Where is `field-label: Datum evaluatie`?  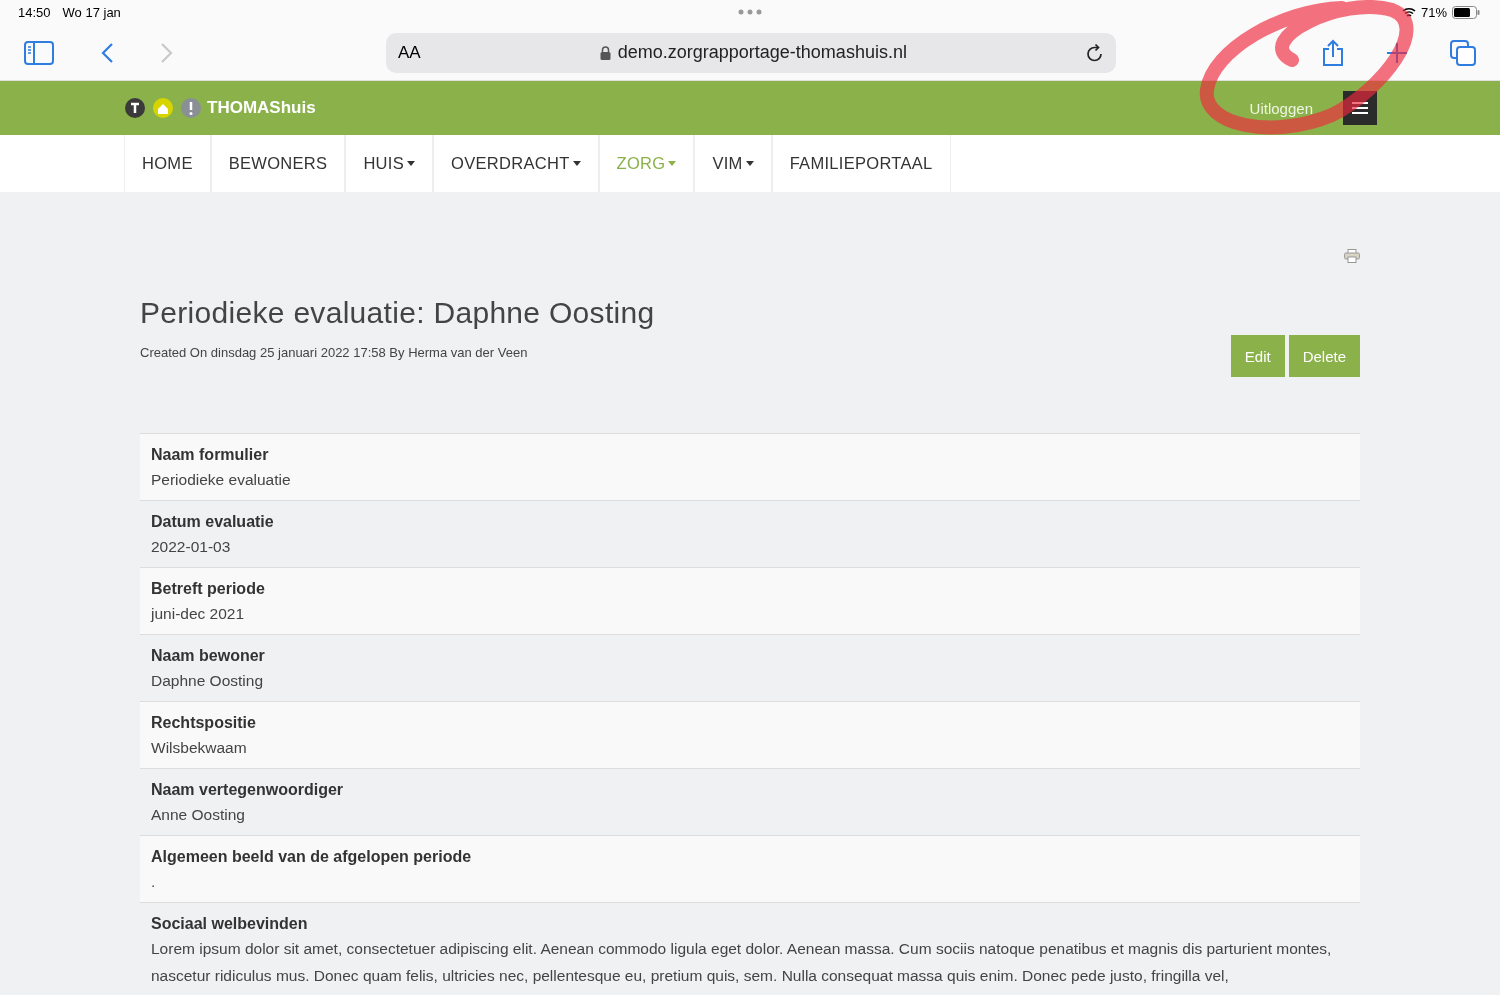 field-label: Datum evaluatie is located at coordinates (213, 522).